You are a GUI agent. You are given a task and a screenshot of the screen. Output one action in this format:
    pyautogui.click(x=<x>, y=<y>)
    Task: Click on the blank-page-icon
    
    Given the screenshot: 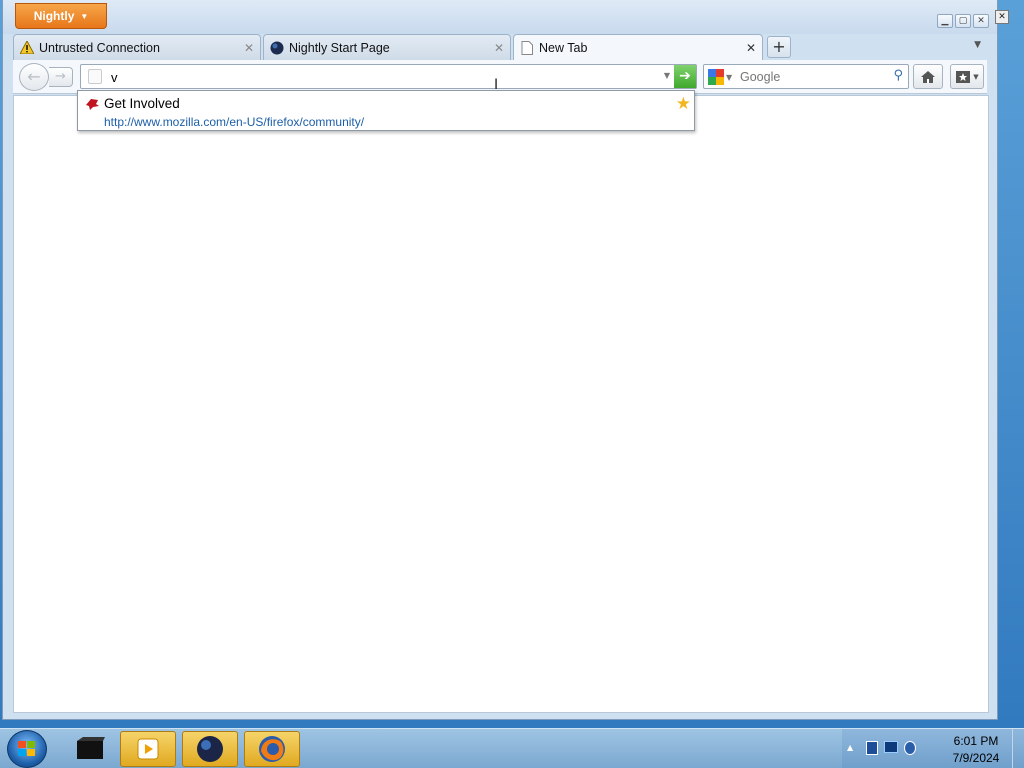 What is the action you would take?
    pyautogui.click(x=527, y=47)
    